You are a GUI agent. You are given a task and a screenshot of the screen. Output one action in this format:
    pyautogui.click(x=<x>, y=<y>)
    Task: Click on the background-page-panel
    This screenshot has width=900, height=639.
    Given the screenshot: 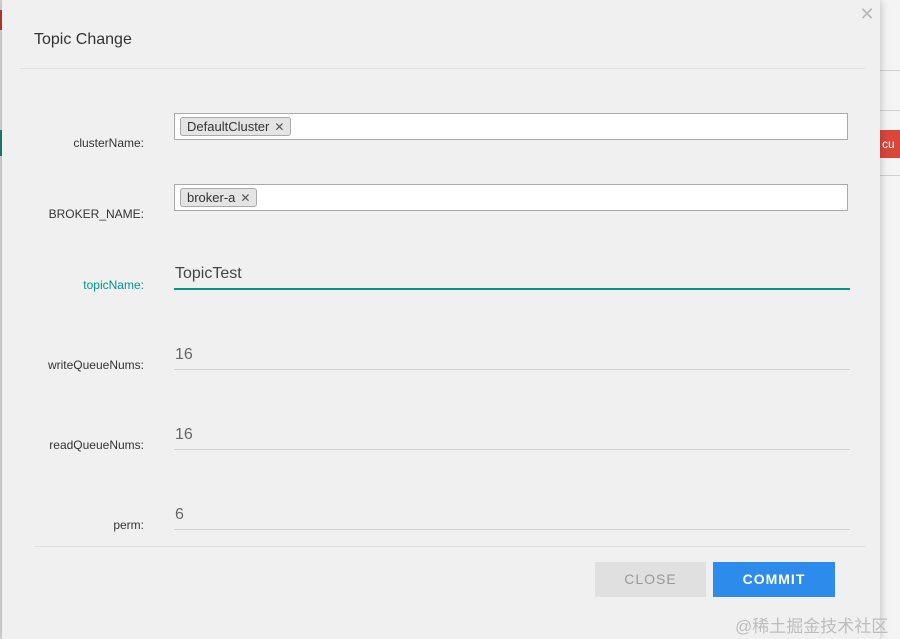 What is the action you would take?
    pyautogui.click(x=890, y=319)
    